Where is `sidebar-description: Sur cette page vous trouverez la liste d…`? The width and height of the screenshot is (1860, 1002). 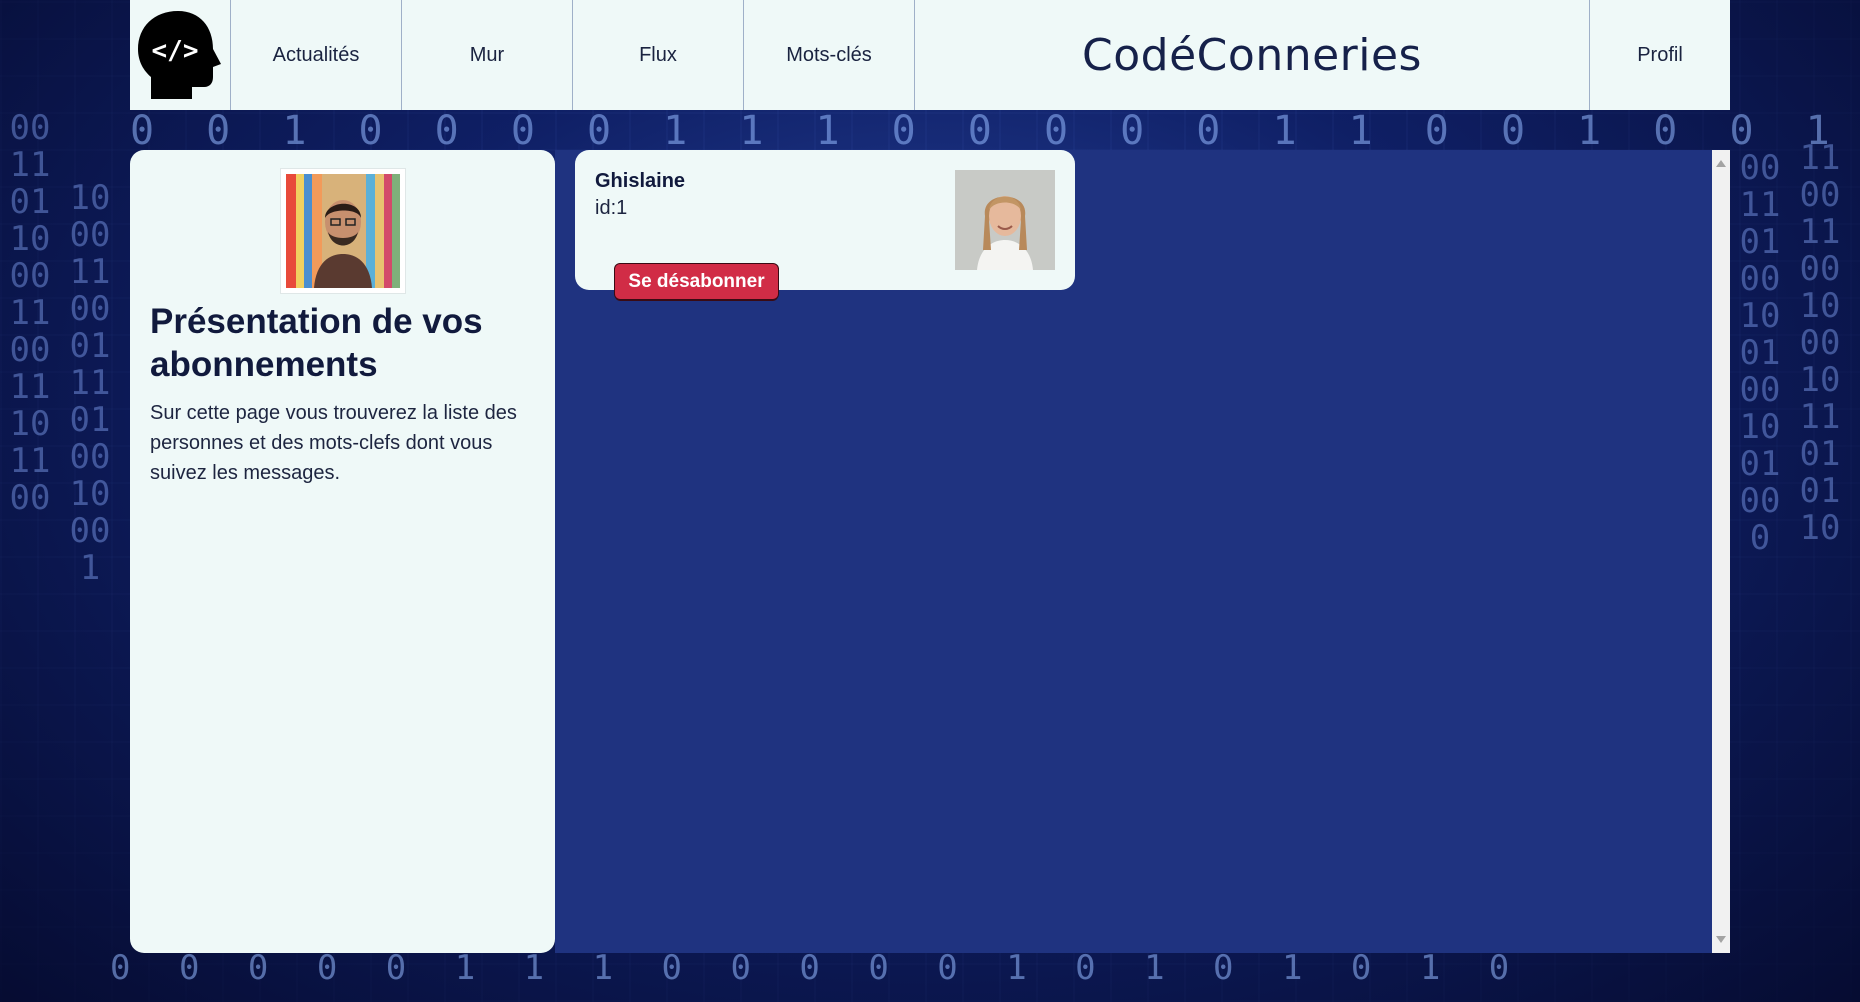
sidebar-description: Sur cette page vous trouverez la liste d… is located at coordinates (333, 443).